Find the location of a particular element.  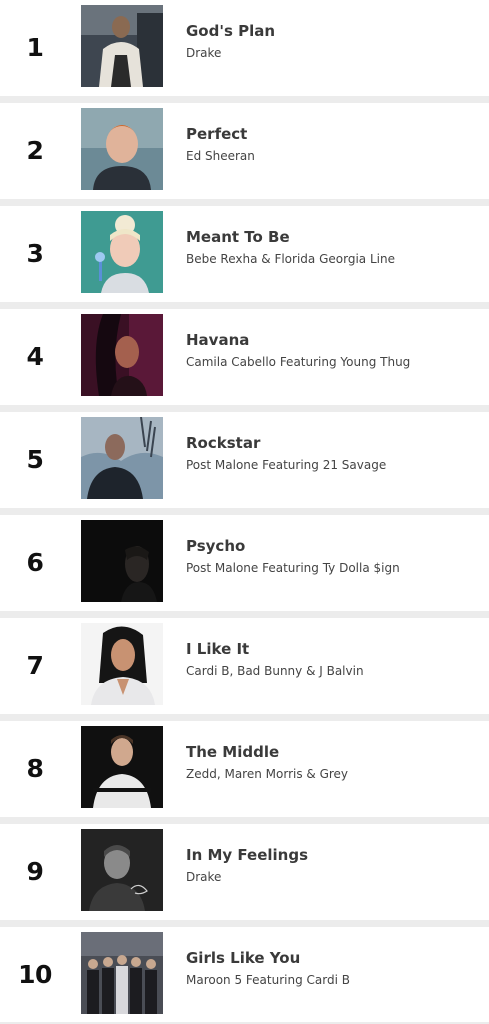

song-title: I Like It is located at coordinates (217, 649).